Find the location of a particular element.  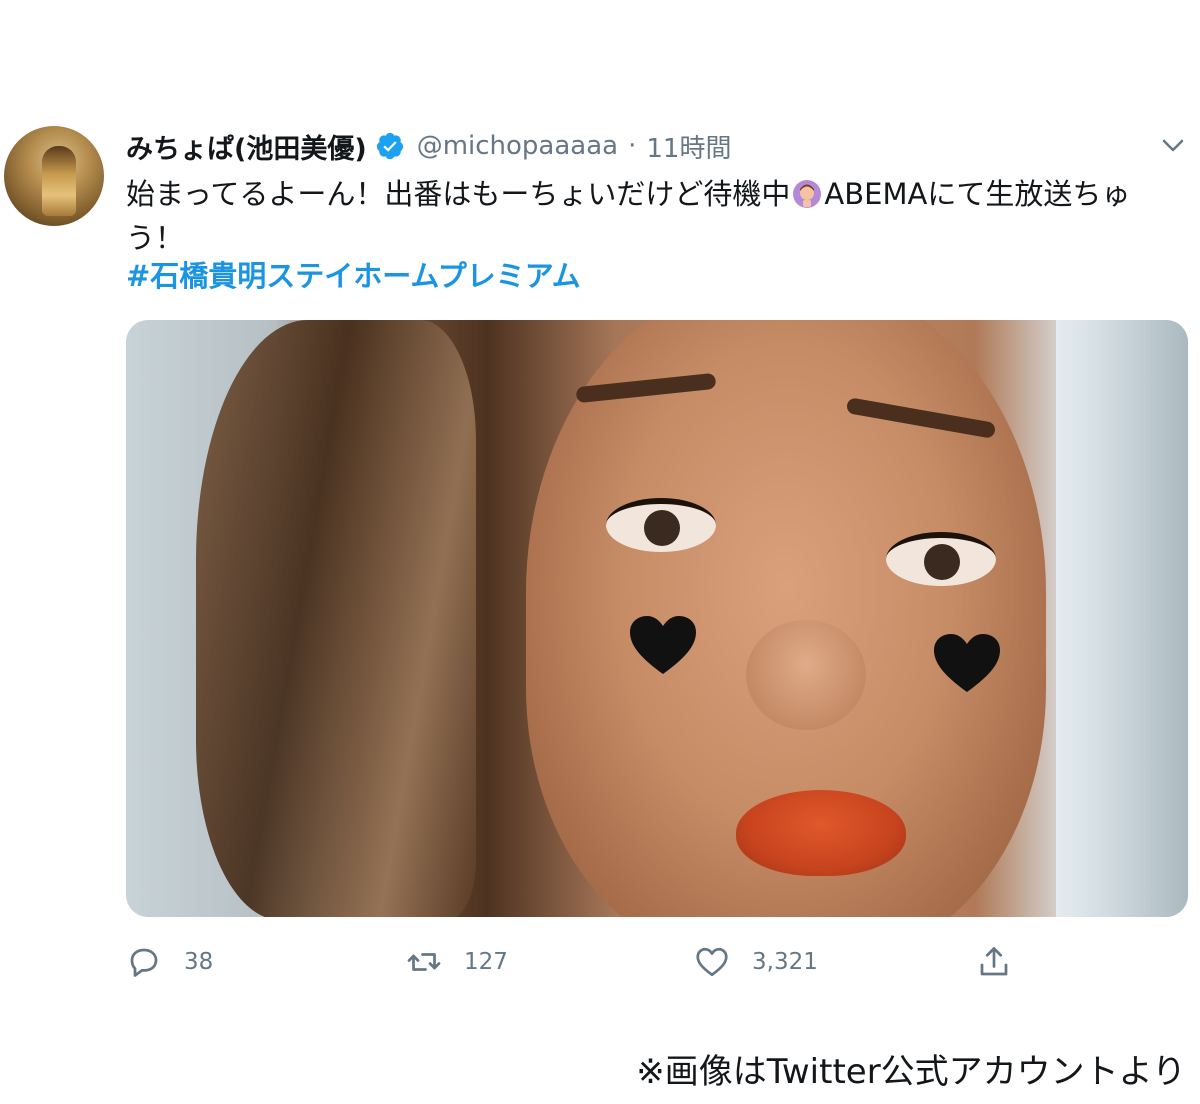

tweet-actions-bar: 38 127 3,321 is located at coordinates (576, 962).